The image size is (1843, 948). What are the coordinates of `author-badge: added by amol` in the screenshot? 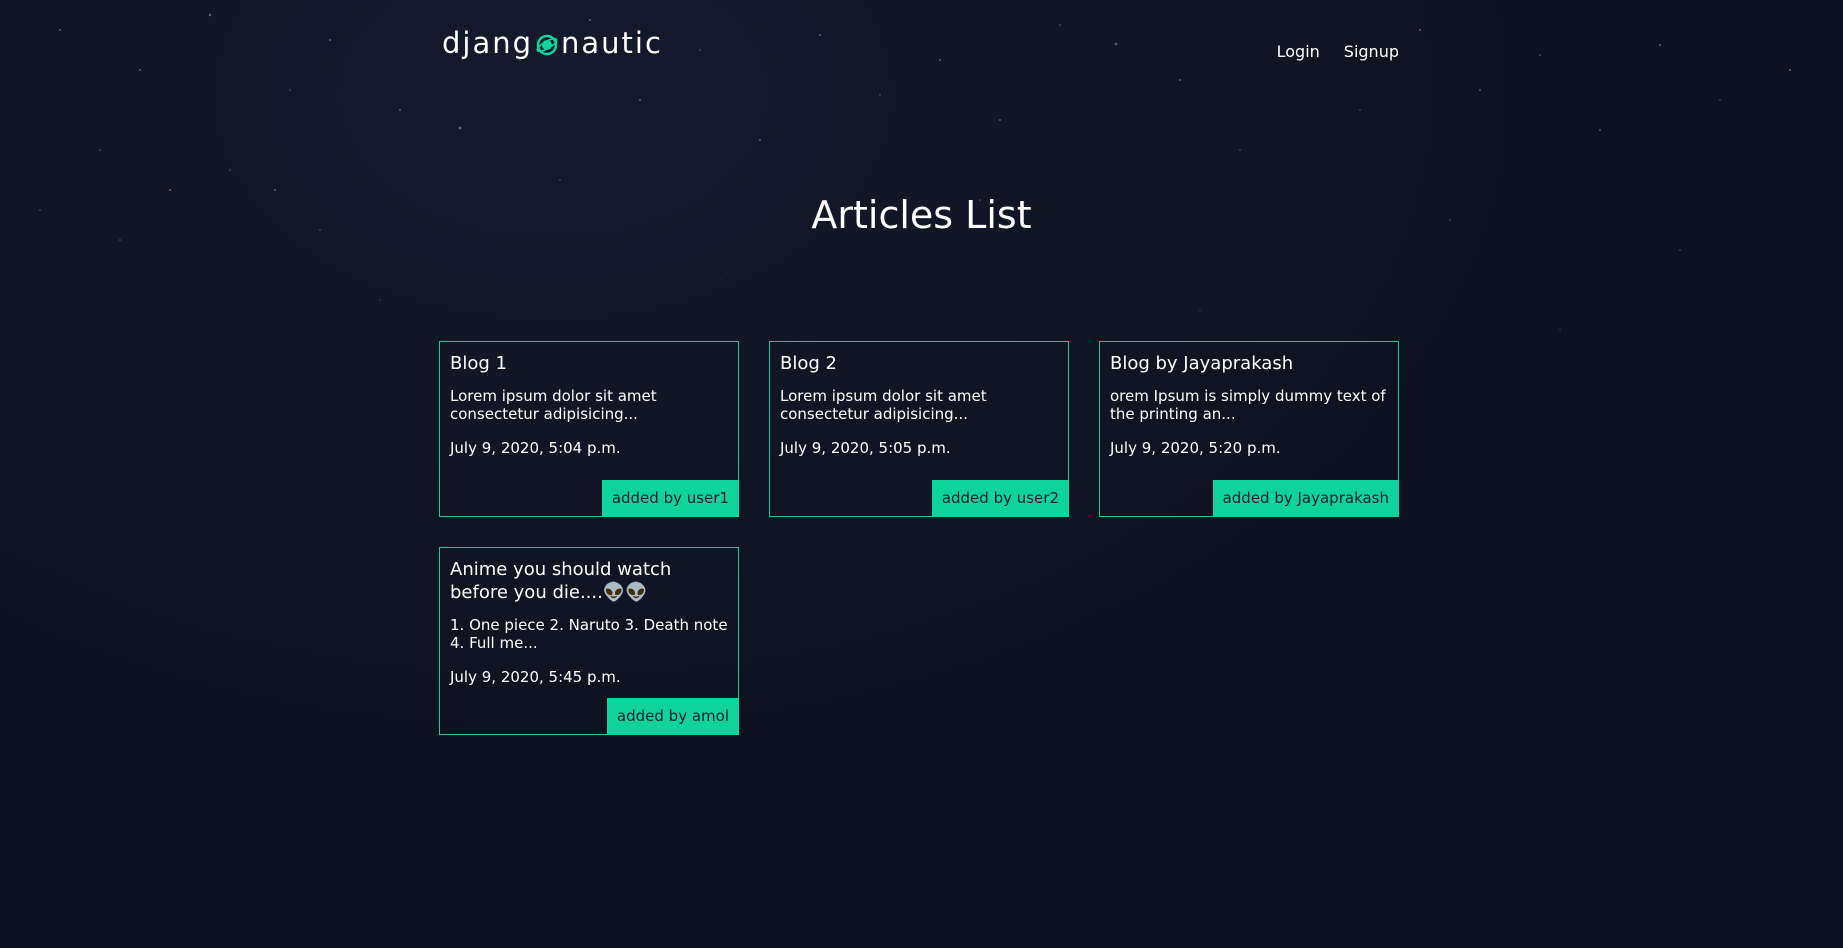 It's located at (672, 716).